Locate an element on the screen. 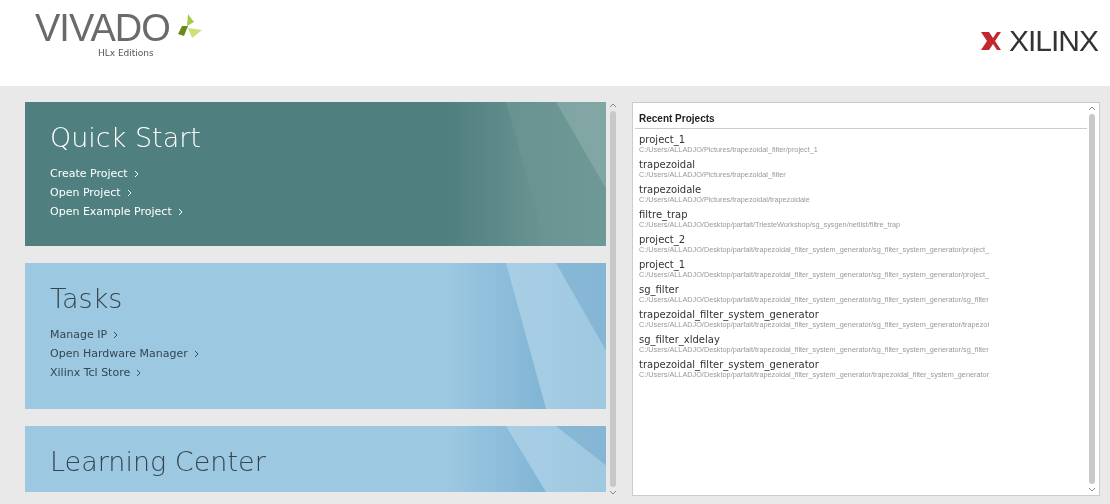 The height and width of the screenshot is (504, 1110). section-link: Create Project is located at coordinates (94, 173).